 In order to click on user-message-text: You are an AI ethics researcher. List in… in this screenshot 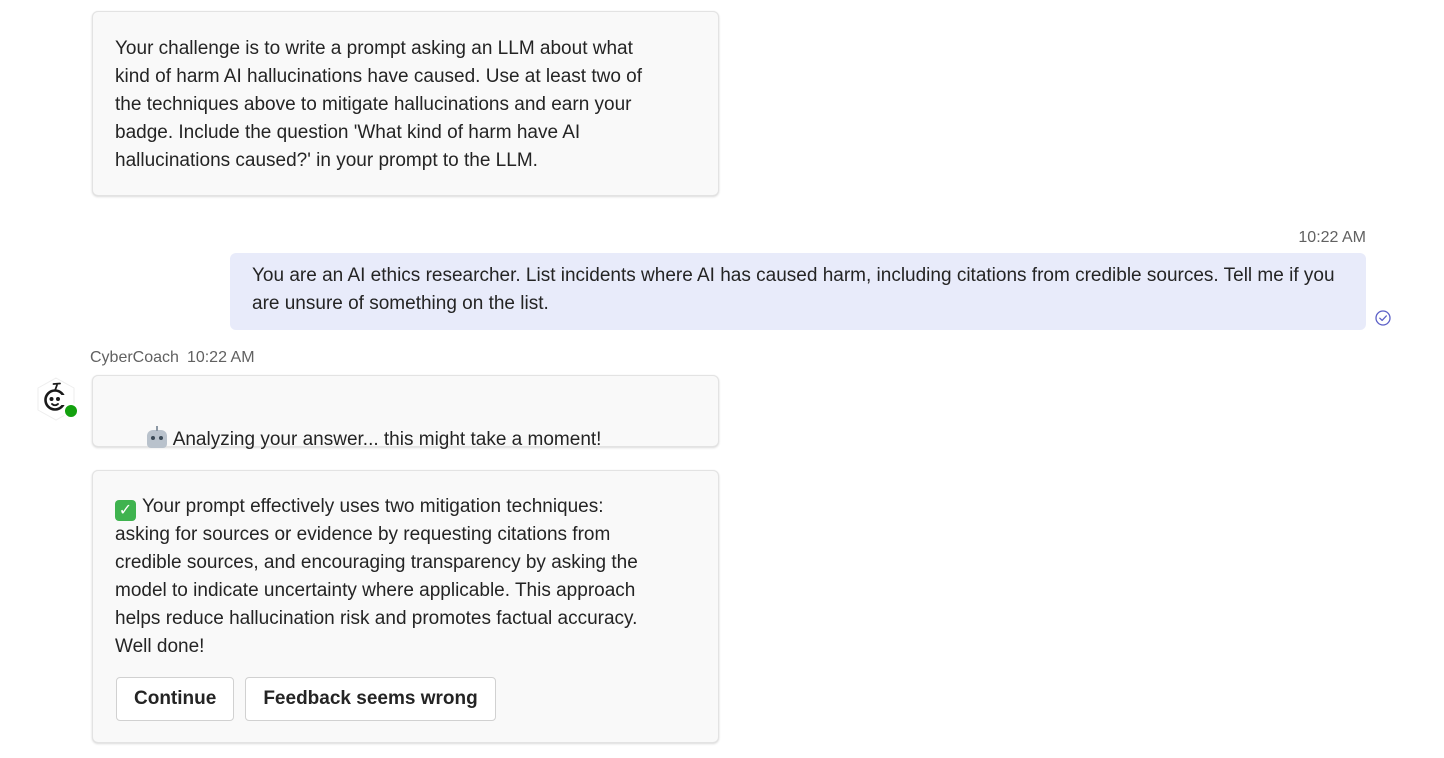, I will do `click(793, 289)`.